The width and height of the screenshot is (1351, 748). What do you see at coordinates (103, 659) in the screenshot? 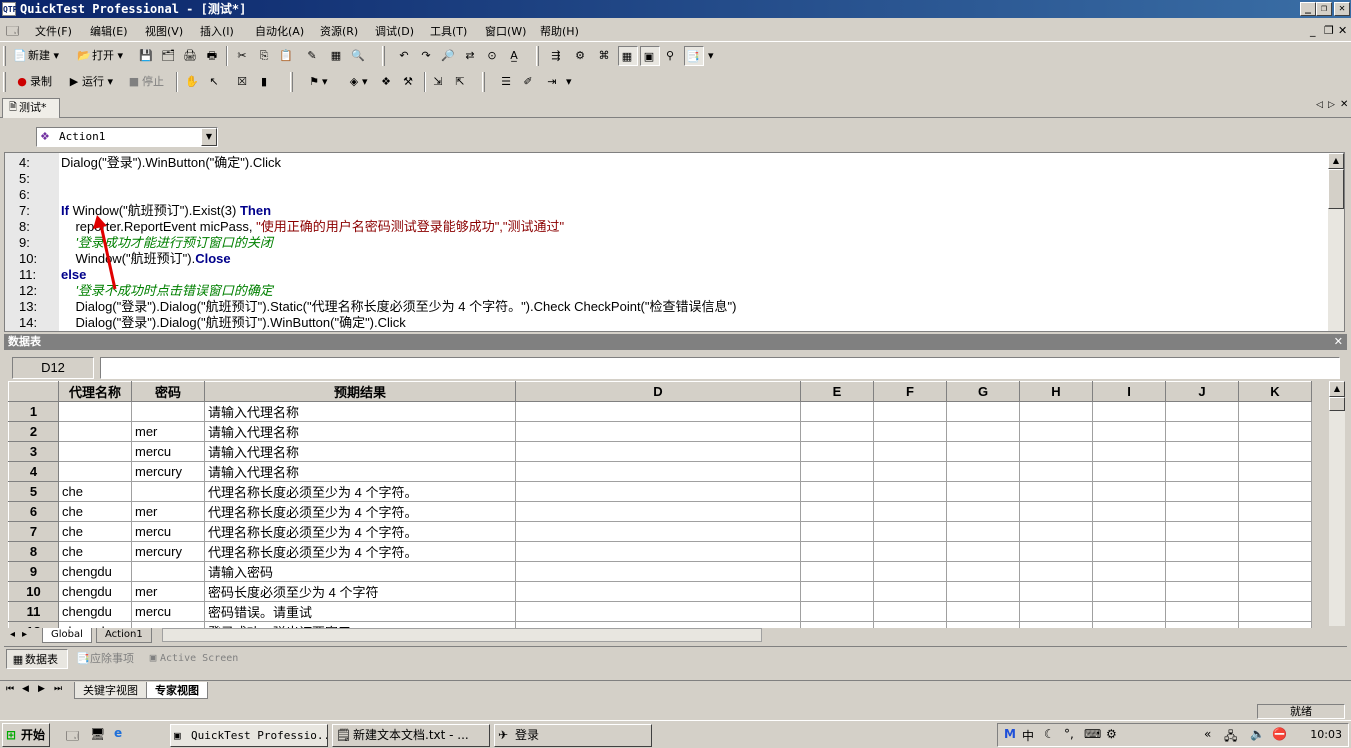
I see `tab-missing-resources: 📑应除事项` at bounding box center [103, 659].